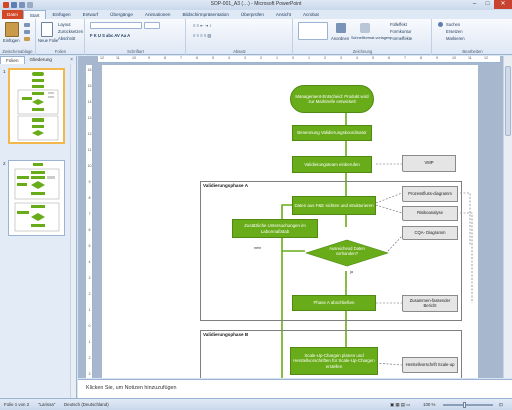  I want to click on section-button: Abschnitt, so click(66, 38).